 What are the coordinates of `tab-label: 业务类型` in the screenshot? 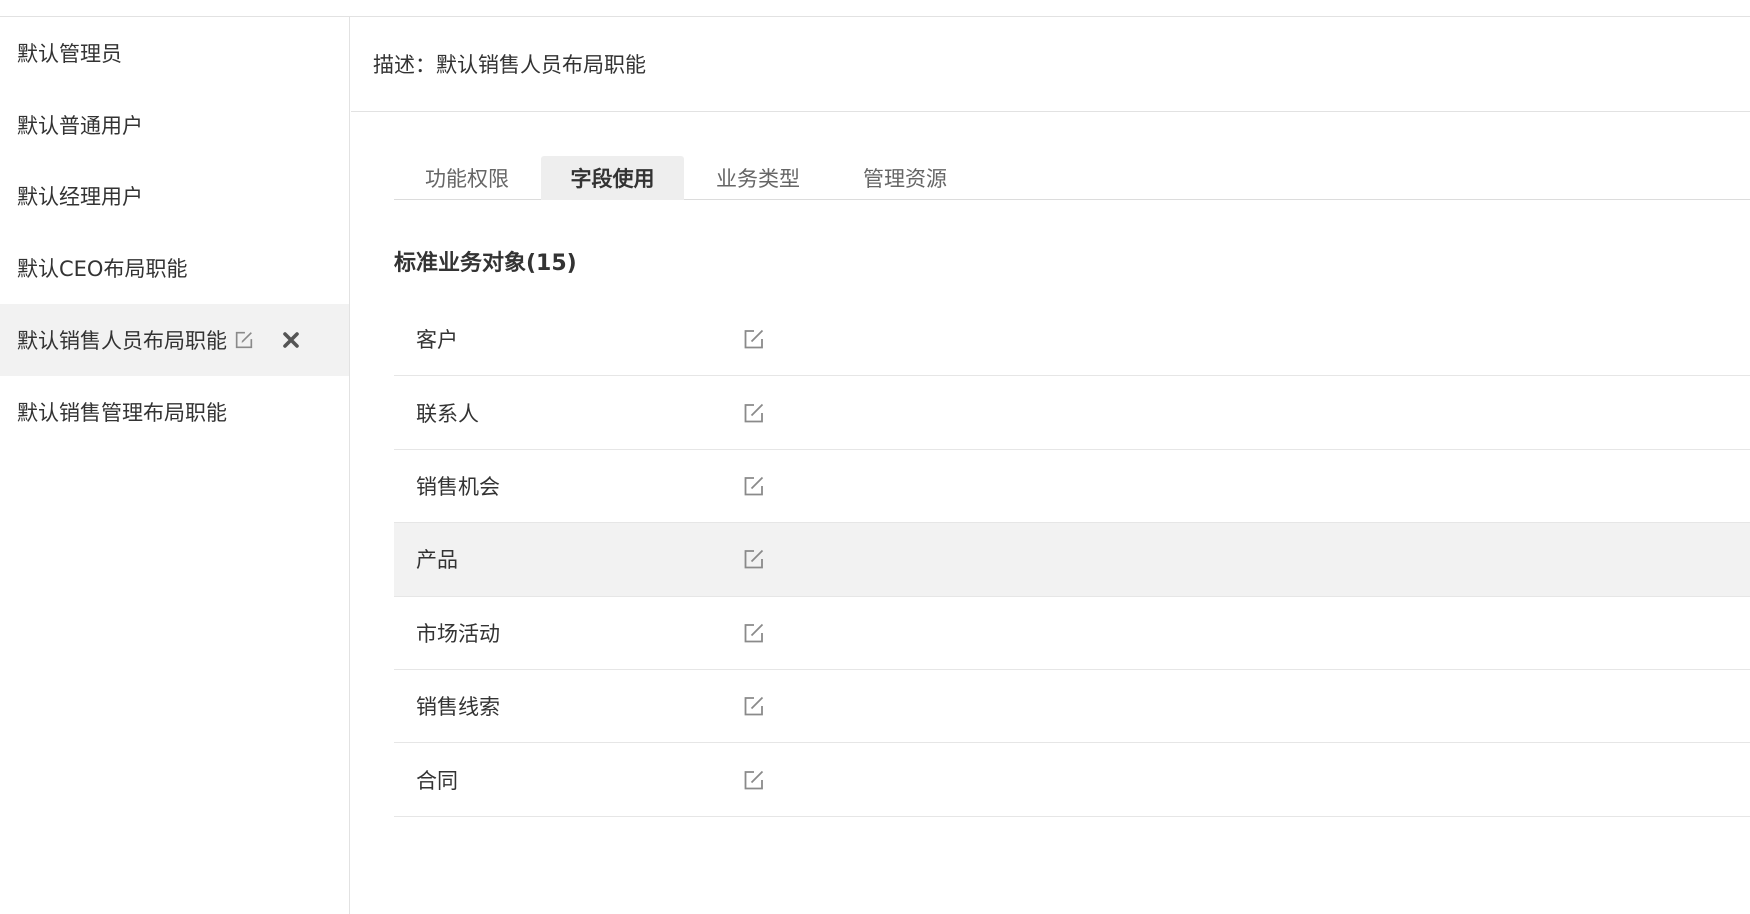 It's located at (758, 179).